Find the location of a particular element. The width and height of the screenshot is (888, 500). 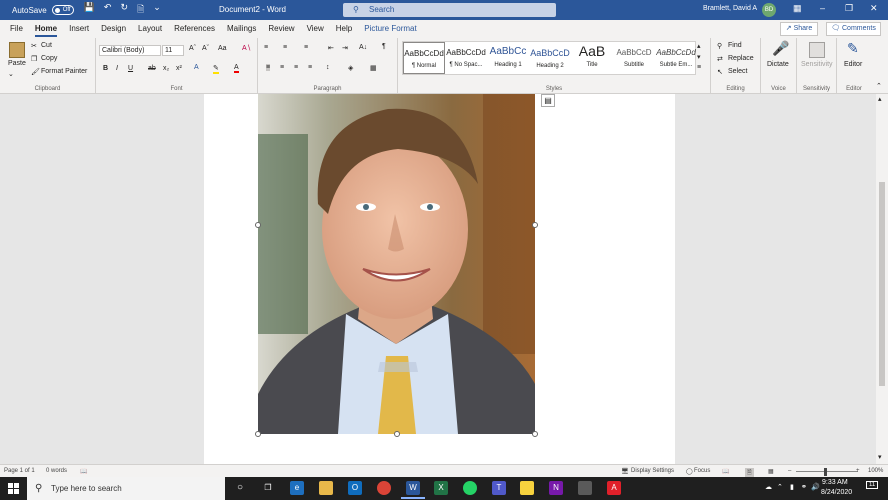

tab-picture-format: Picture Format is located at coordinates (390, 29).